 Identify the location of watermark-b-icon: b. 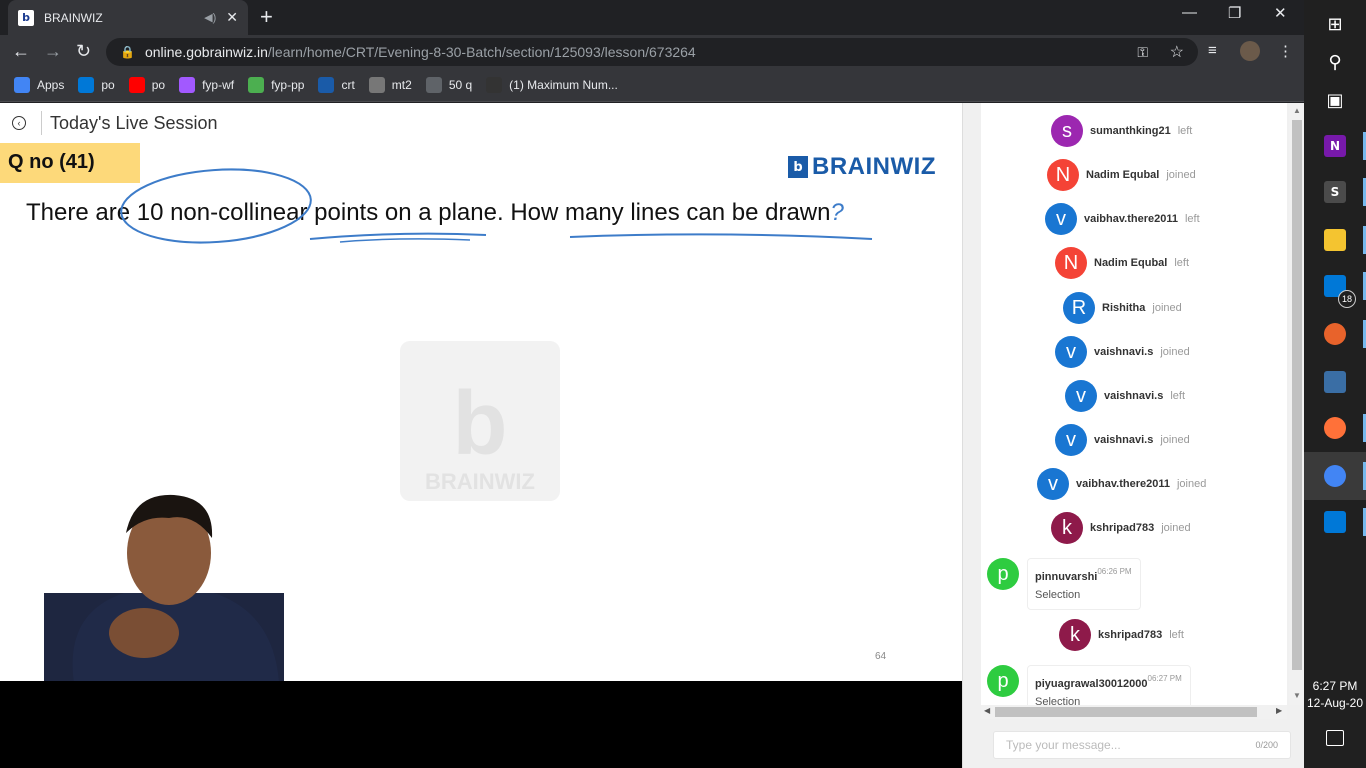
(480, 424).